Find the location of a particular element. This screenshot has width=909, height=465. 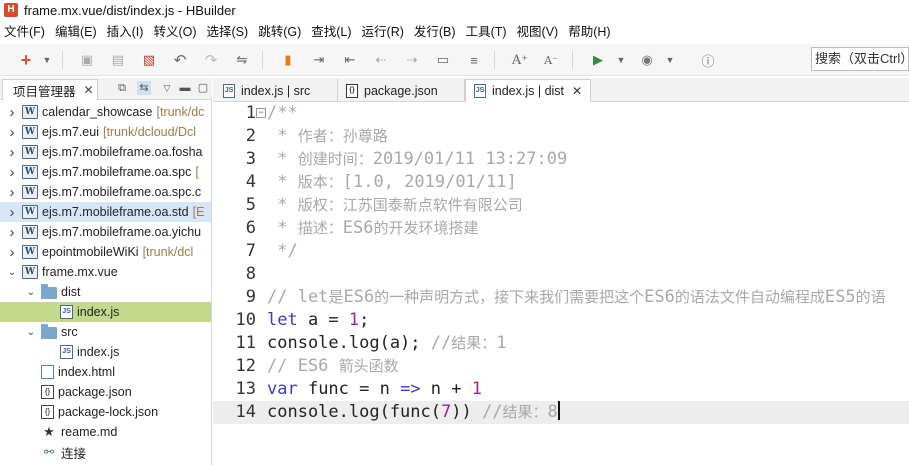

code-line: 12 // ES6 箭头函数 is located at coordinates (561, 366).